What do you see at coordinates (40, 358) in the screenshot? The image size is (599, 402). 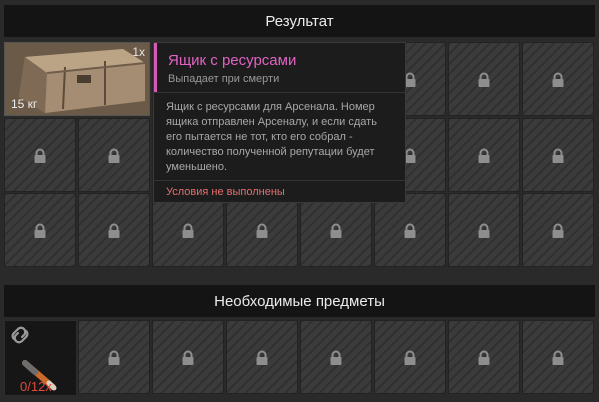 I see `required-item-slot: 0/12x` at bounding box center [40, 358].